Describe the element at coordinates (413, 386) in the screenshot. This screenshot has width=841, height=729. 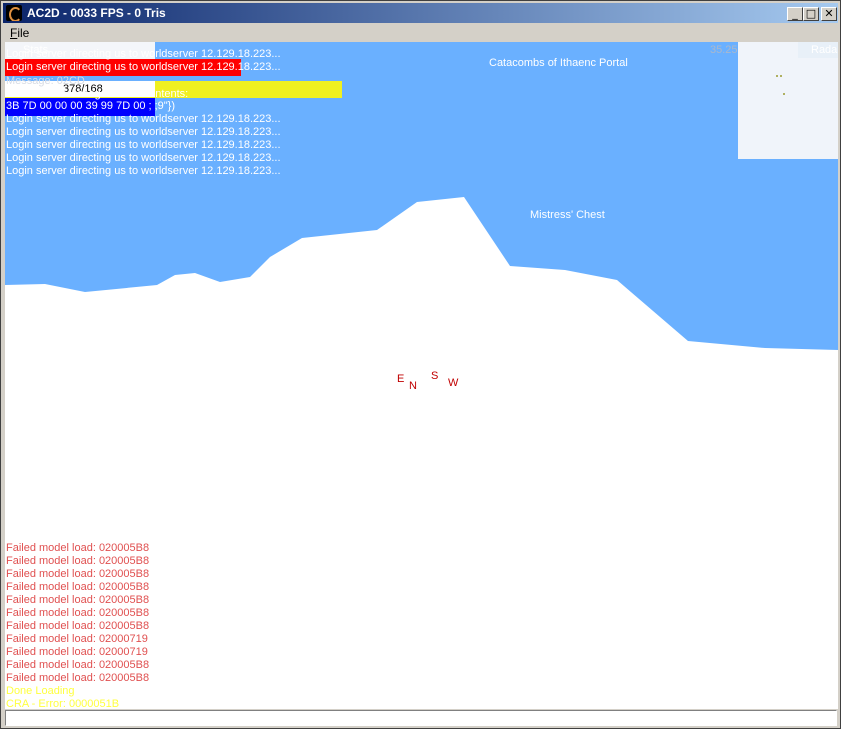
I see `compass-north: N` at that location.